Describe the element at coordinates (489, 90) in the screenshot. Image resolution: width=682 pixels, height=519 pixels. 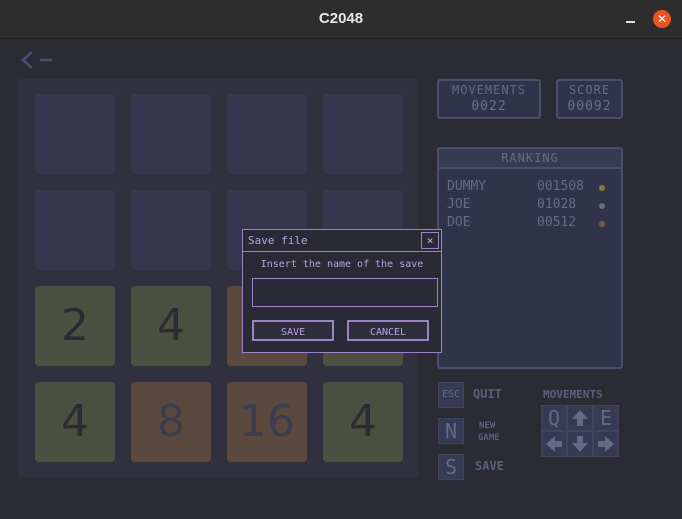
I see `movements-label: MOVEMENTS` at that location.